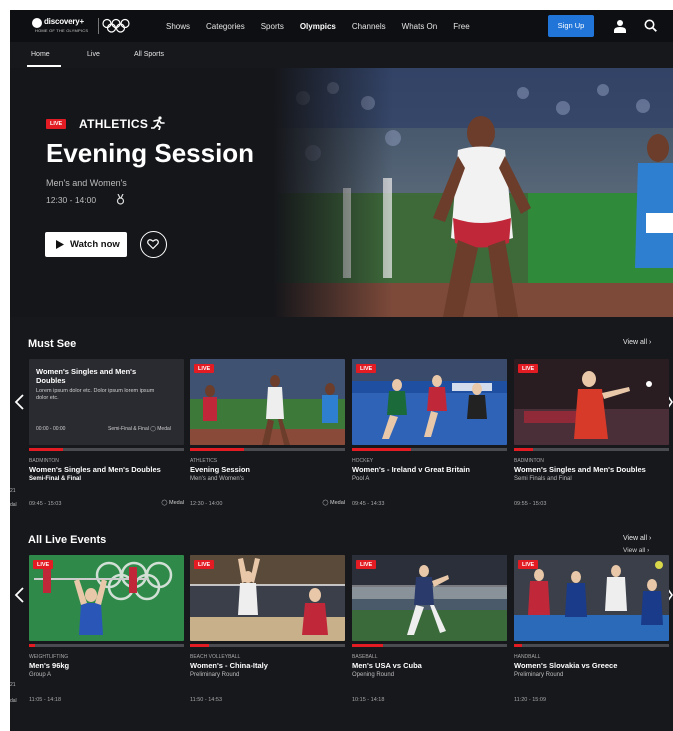 The width and height of the screenshot is (673, 731). I want to click on nav-link-sports: Sports, so click(272, 26).